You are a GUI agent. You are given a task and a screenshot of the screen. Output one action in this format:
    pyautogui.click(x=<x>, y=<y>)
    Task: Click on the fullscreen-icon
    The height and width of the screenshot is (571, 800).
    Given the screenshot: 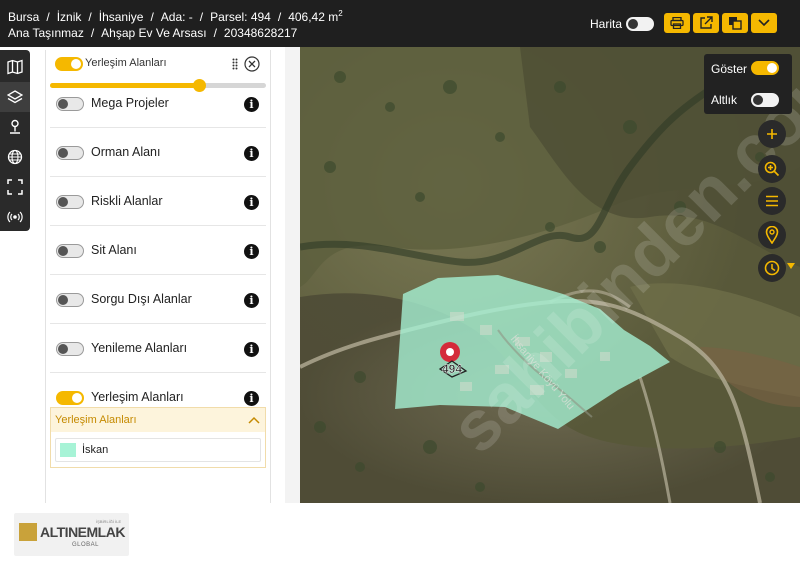 What is the action you would take?
    pyautogui.click(x=15, y=187)
    